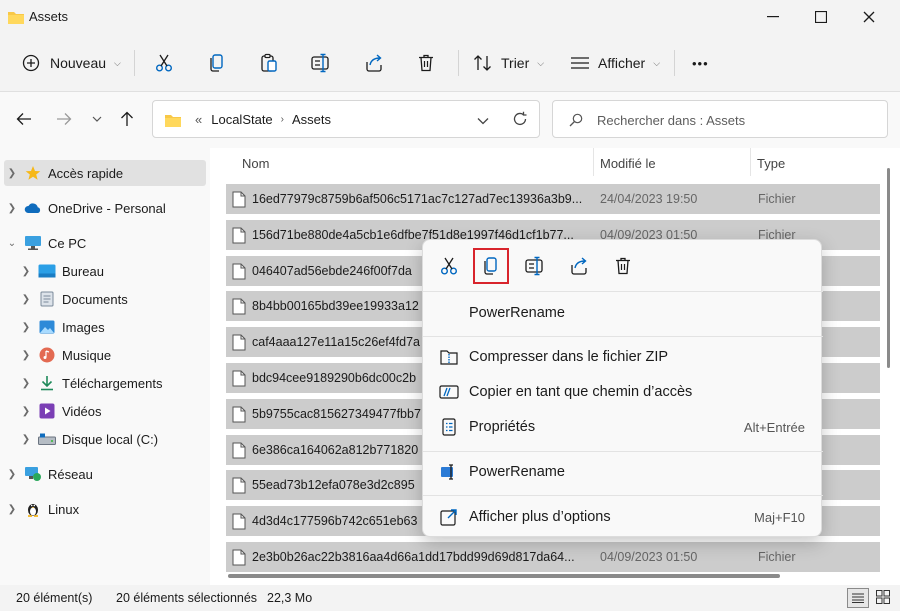 The height and width of the screenshot is (611, 900). Describe the element at coordinates (311, 119) in the screenshot. I see `breadcrumb-assets: Assets` at that location.